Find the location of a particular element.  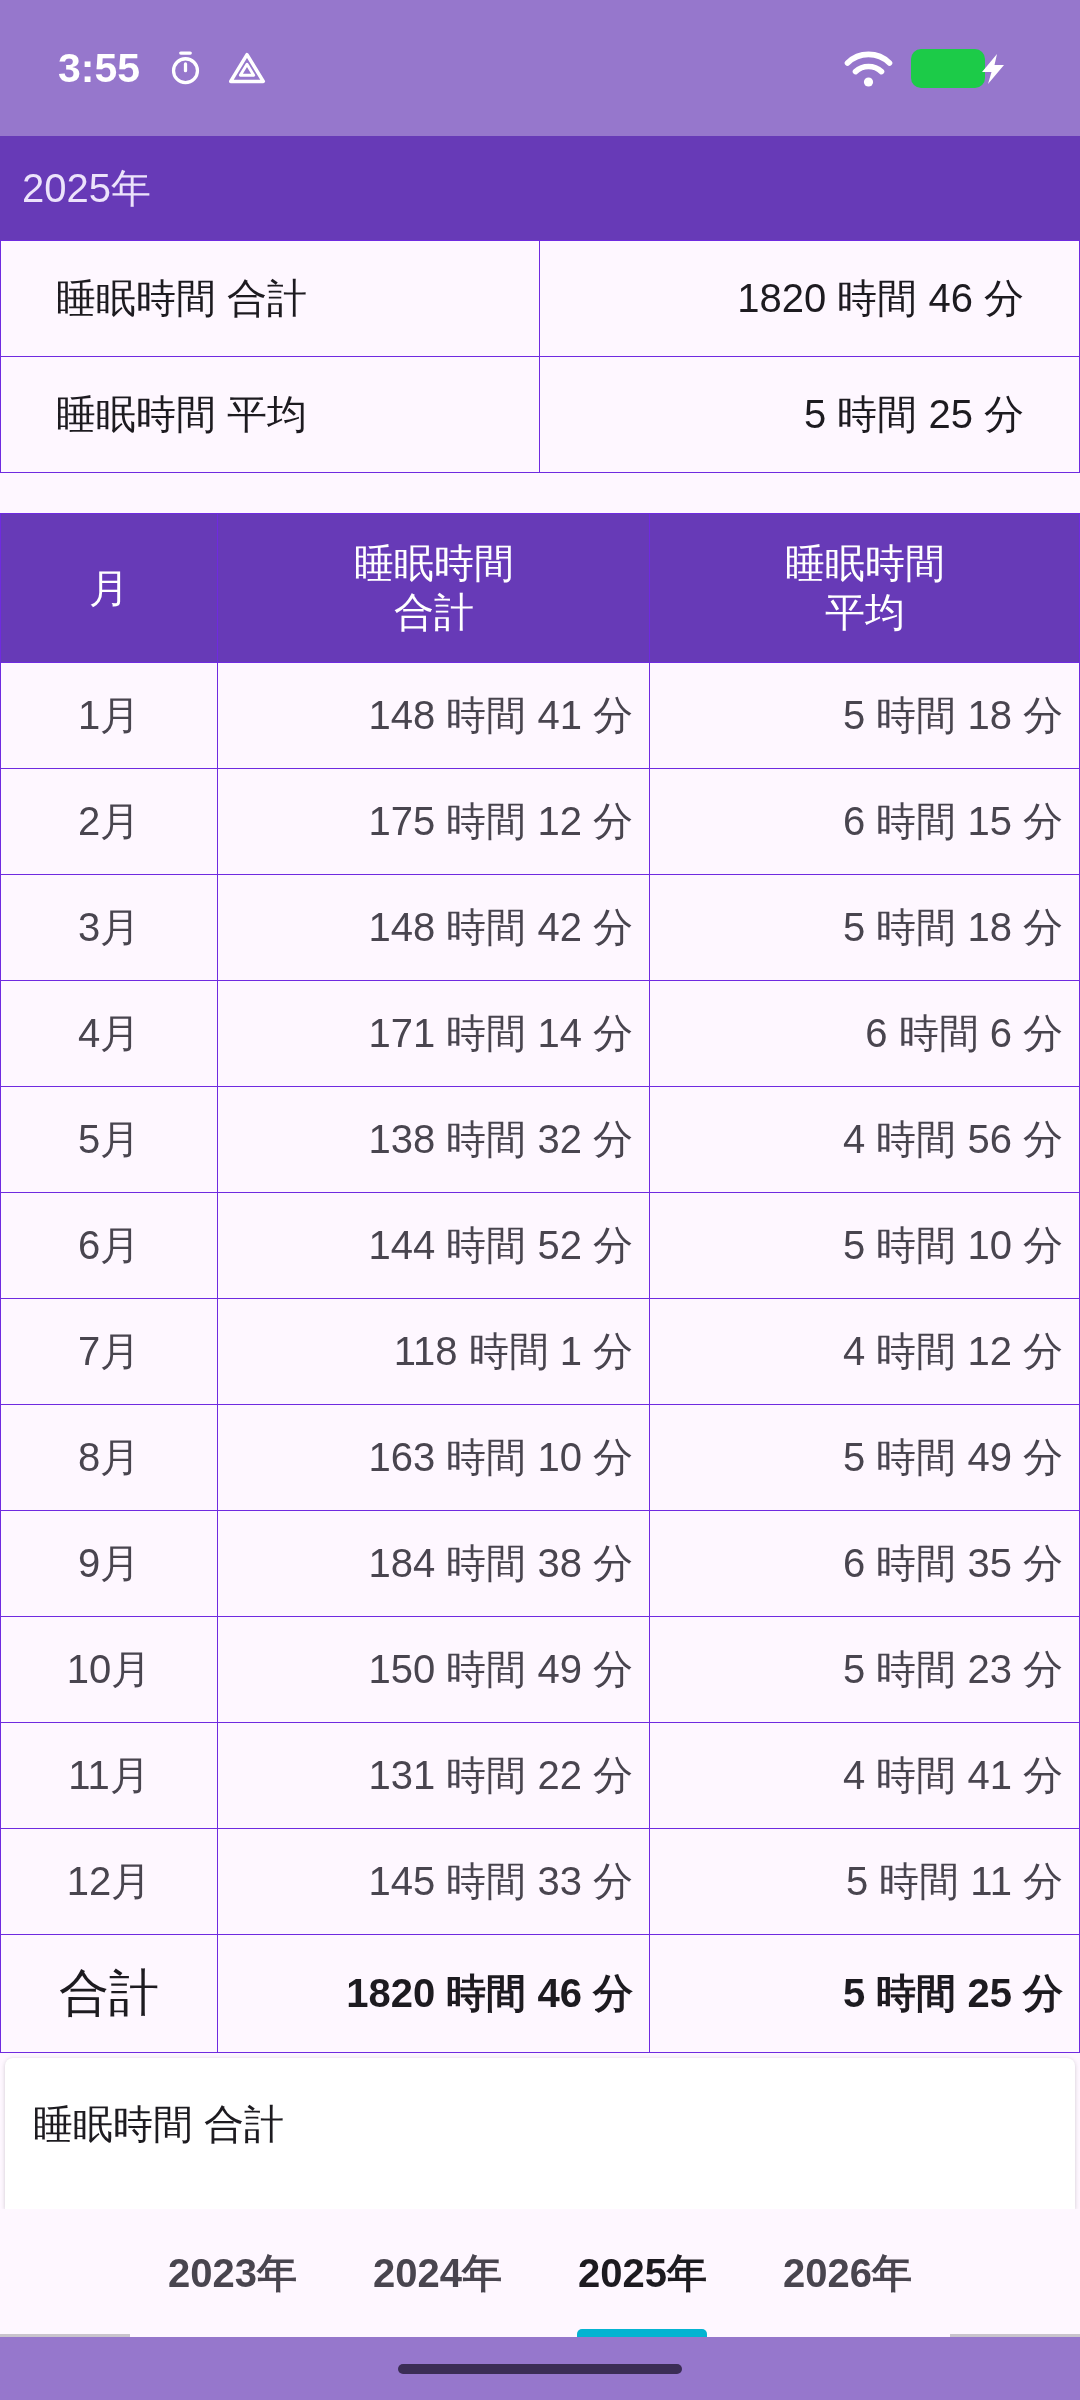

monthly-total: 118 時間 1 分 is located at coordinates (513, 1351).